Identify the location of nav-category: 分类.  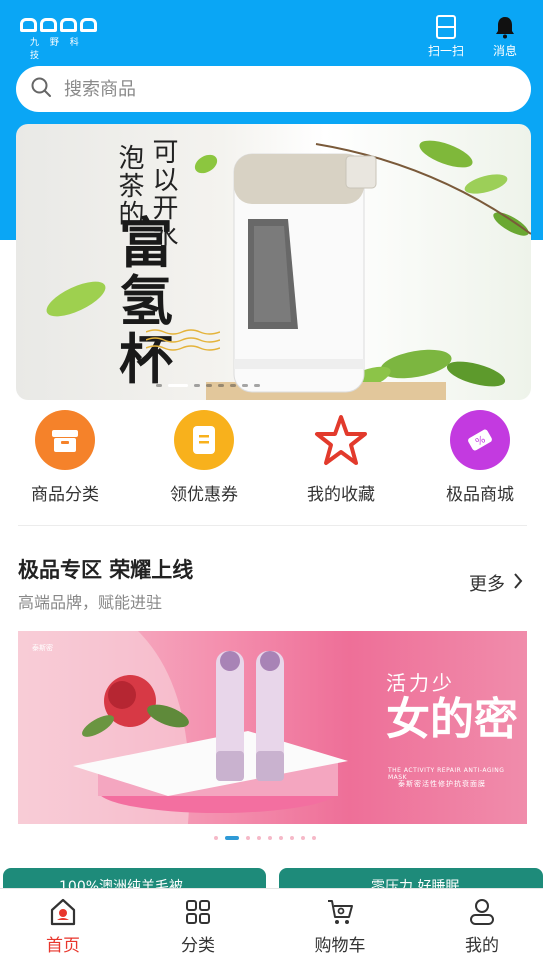
(198, 926).